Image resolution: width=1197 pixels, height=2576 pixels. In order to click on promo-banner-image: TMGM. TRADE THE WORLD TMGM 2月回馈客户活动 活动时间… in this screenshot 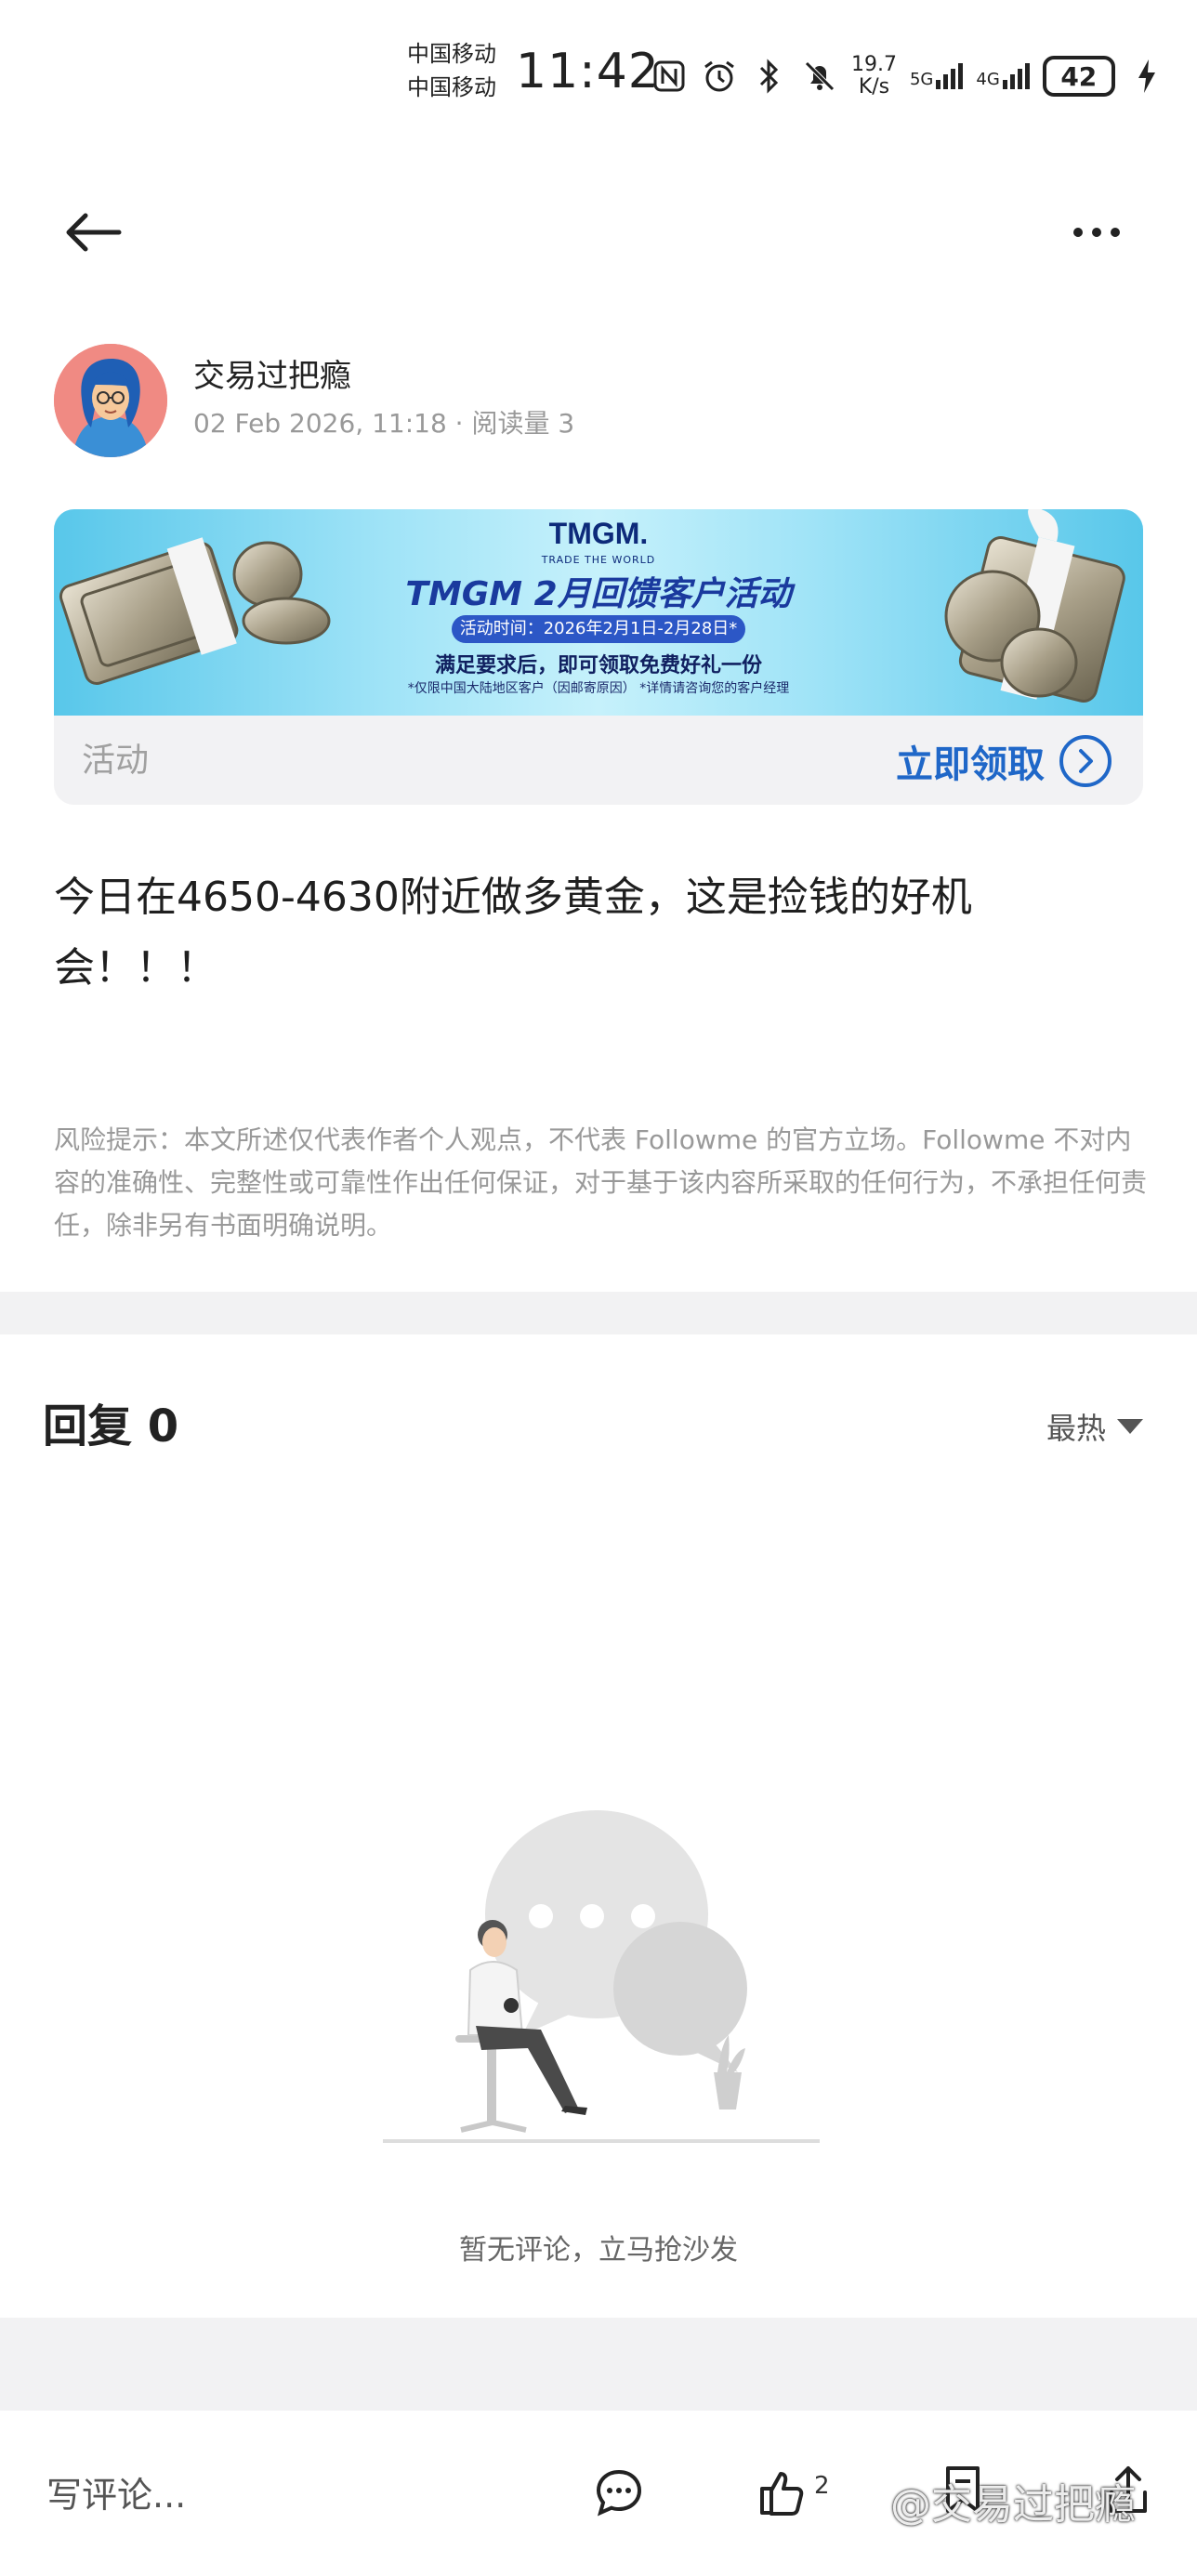, I will do `click(598, 612)`.